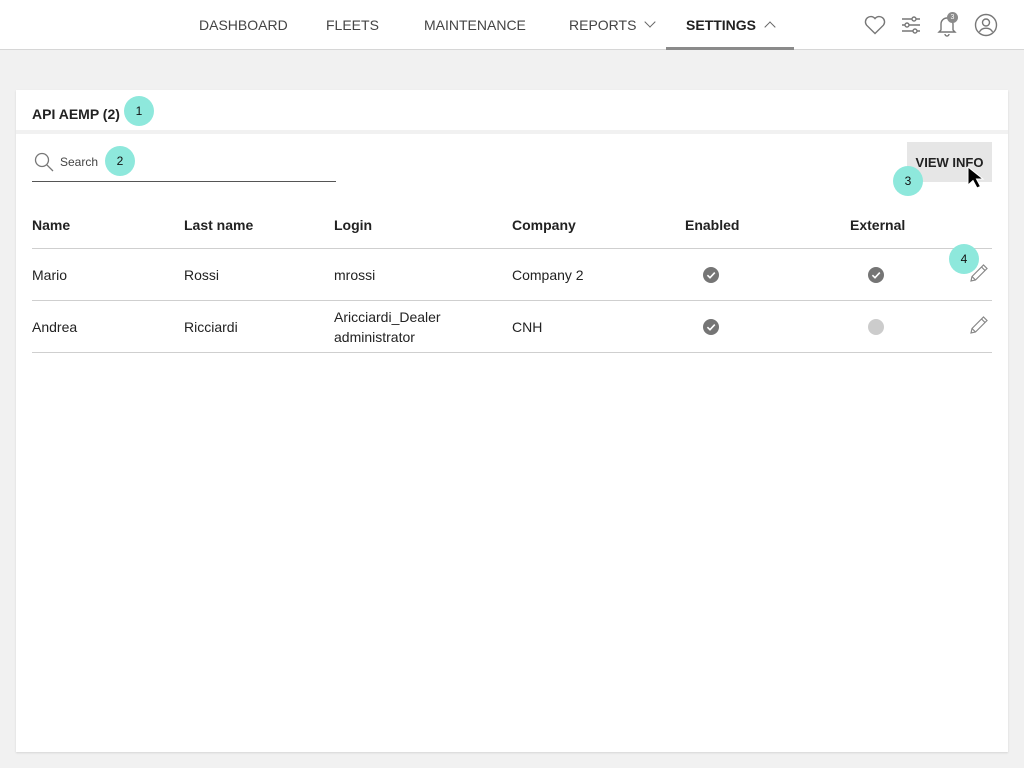 This screenshot has height=768, width=1024. I want to click on nav-maintenance: MAINTENANCE, so click(475, 24).